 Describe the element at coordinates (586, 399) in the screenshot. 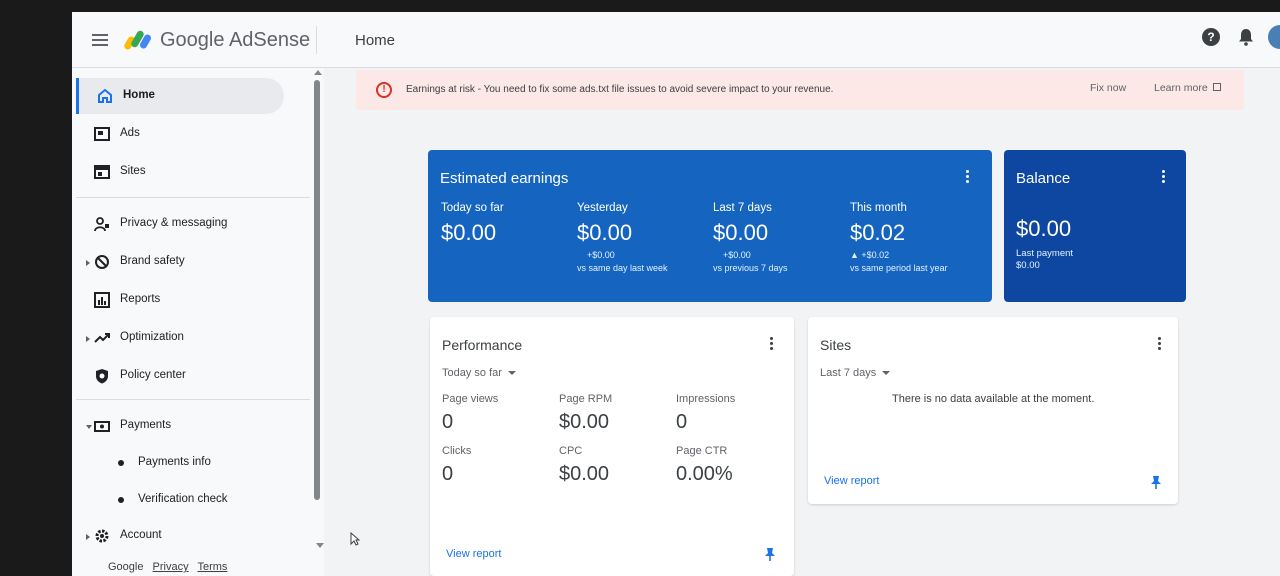

I see `perf-label: Page RPM` at that location.